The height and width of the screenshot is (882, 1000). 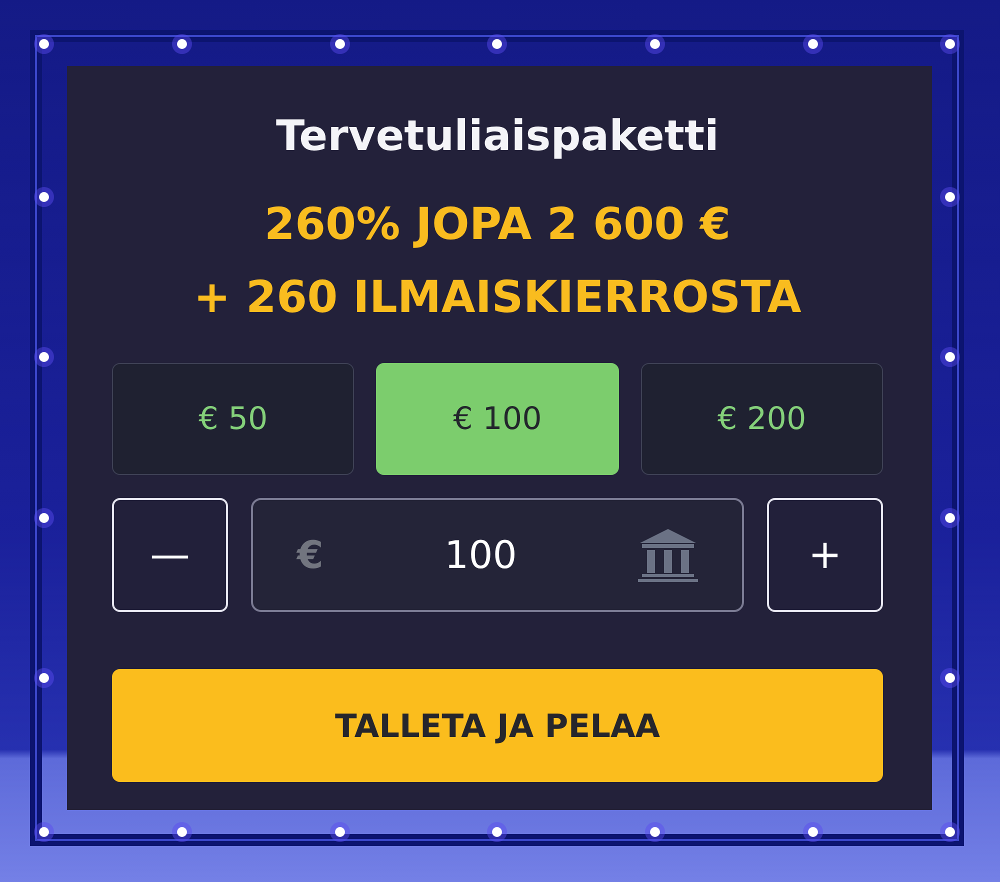 I want to click on deposit-play-button: TALLETA JA PELAA, so click(x=497, y=725).